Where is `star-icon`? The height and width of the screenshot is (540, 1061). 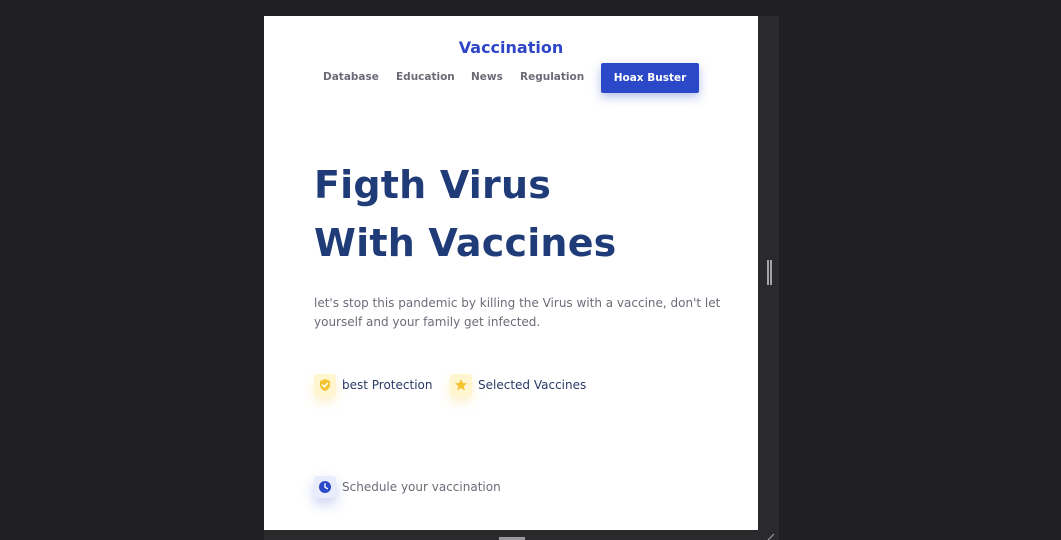 star-icon is located at coordinates (461, 385).